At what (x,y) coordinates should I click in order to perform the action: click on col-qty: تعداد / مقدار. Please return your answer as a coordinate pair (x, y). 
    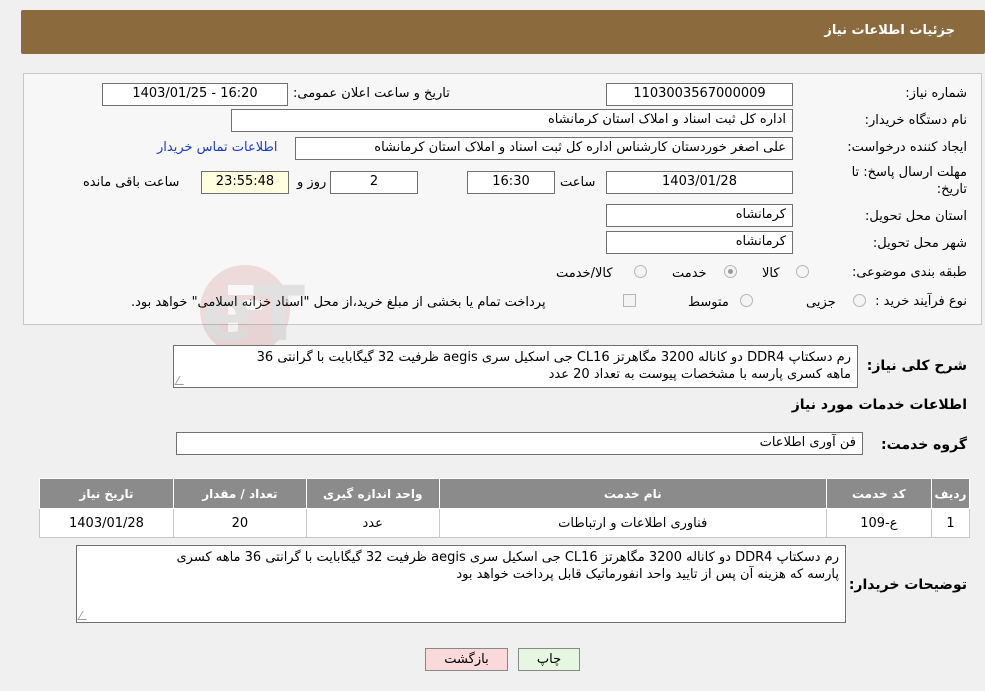
    Looking at the image, I should click on (239, 493).